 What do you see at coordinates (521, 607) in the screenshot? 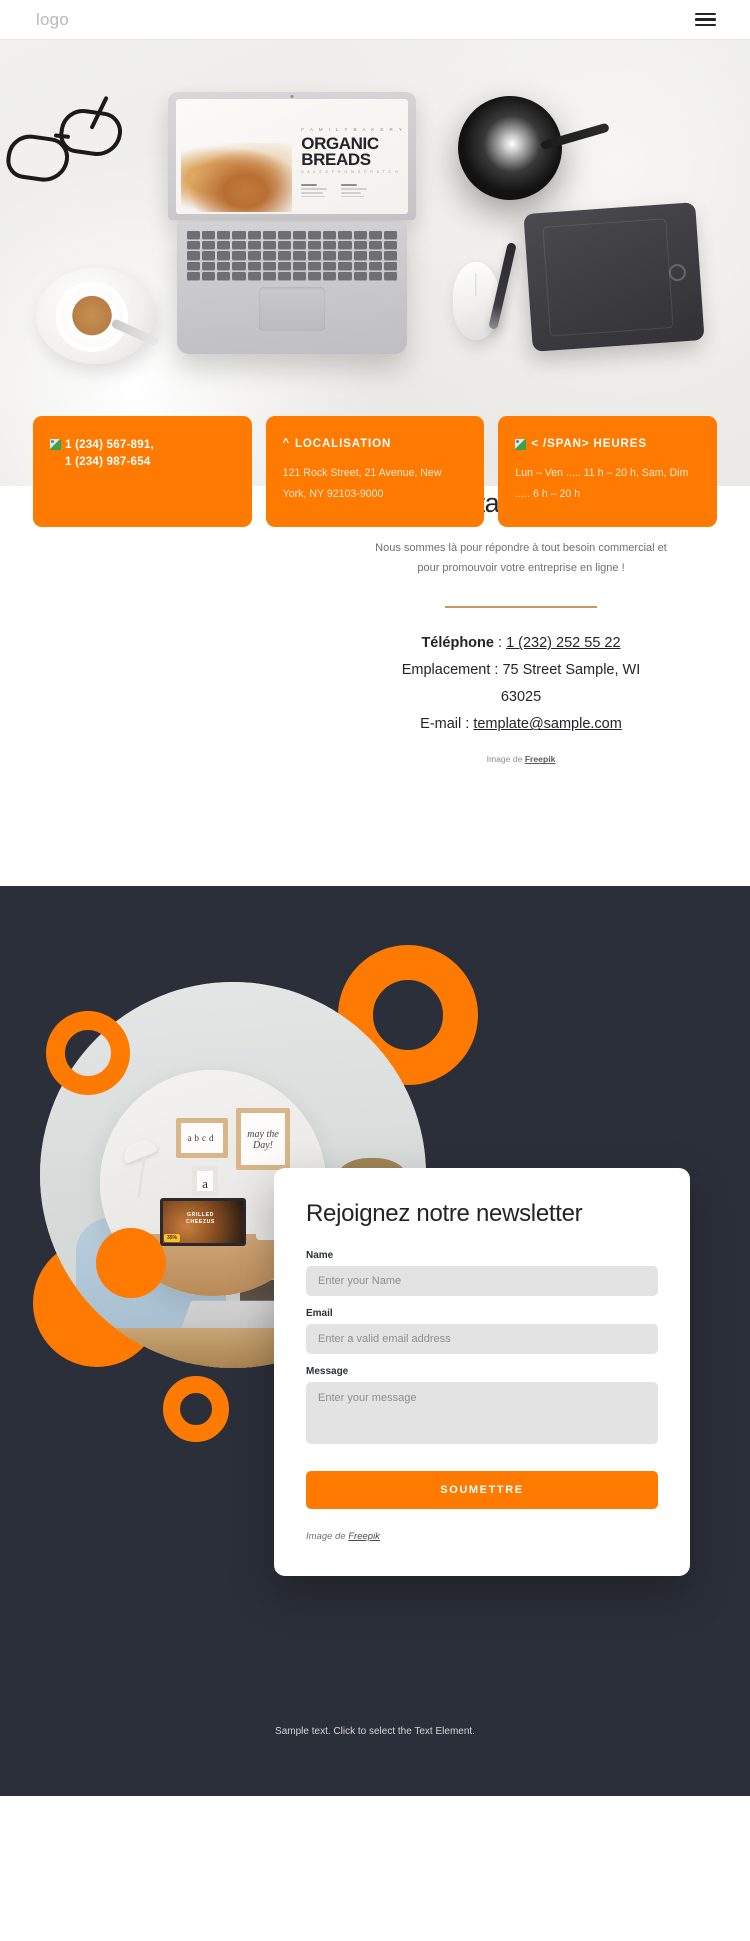
I see `gold-divider` at bounding box center [521, 607].